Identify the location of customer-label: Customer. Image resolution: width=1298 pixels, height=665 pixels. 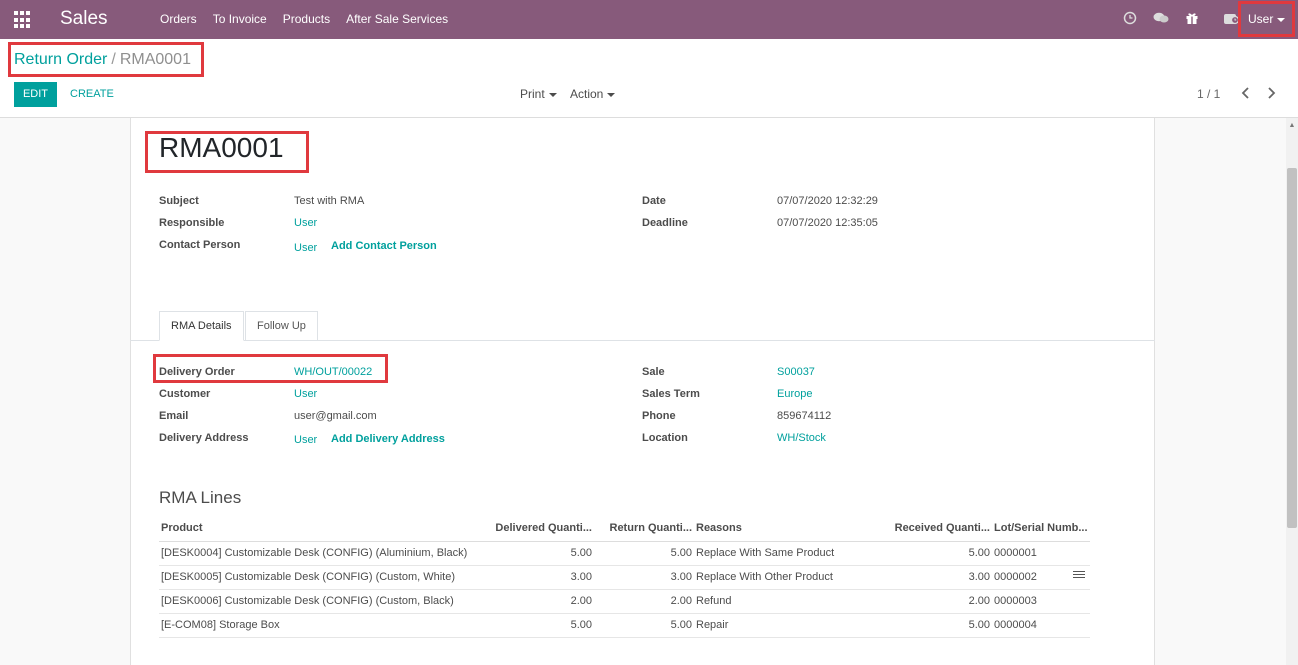
(185, 394).